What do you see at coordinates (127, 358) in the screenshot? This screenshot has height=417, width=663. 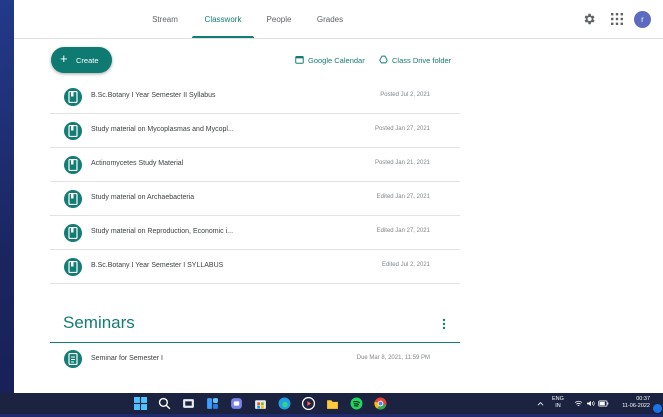 I see `assignment-title: Seminar for Semester I` at bounding box center [127, 358].